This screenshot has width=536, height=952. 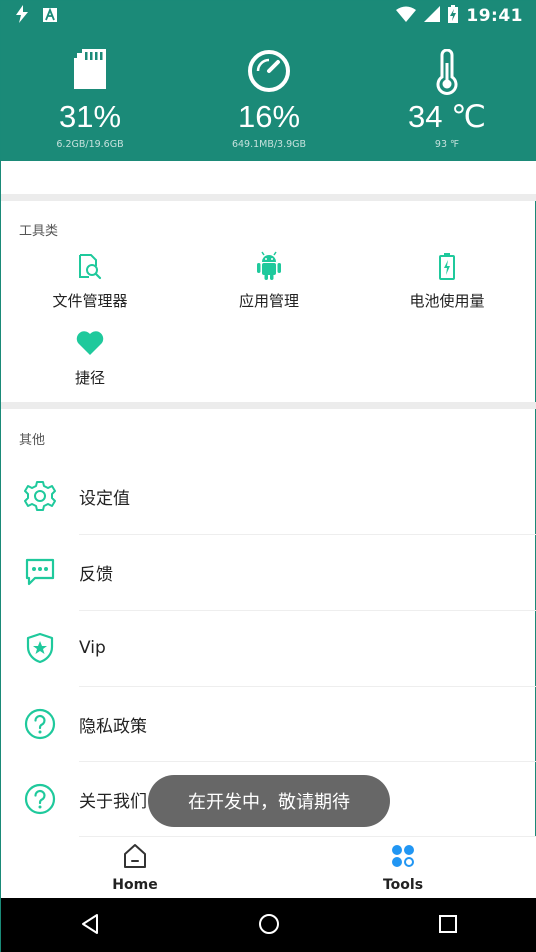 I want to click on system-navigation-bar, so click(x=268, y=925).